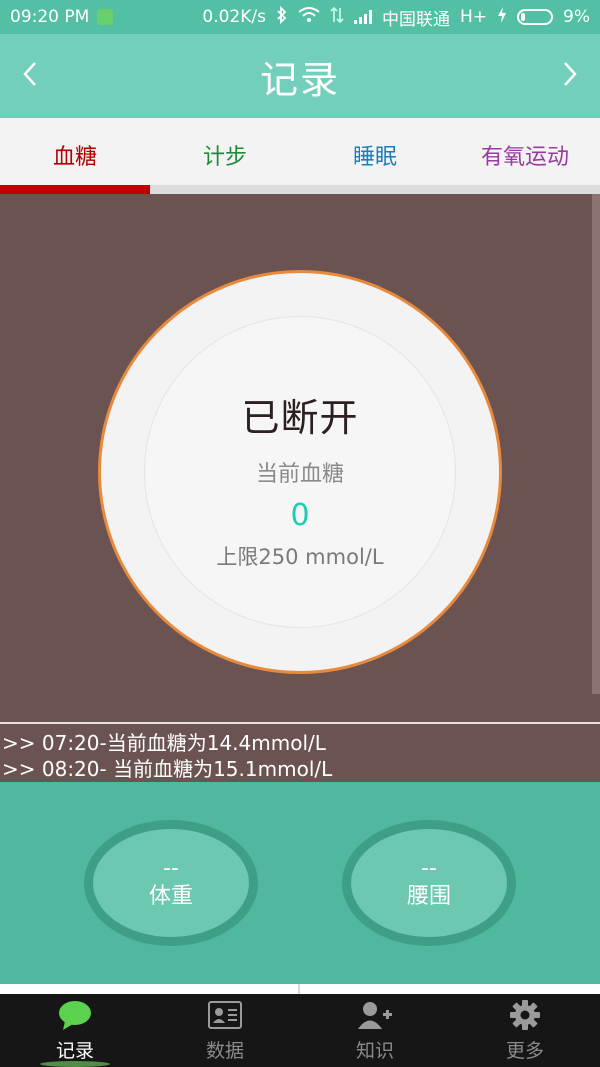 The width and height of the screenshot is (600, 1067). What do you see at coordinates (225, 1015) in the screenshot?
I see `id-card-icon` at bounding box center [225, 1015].